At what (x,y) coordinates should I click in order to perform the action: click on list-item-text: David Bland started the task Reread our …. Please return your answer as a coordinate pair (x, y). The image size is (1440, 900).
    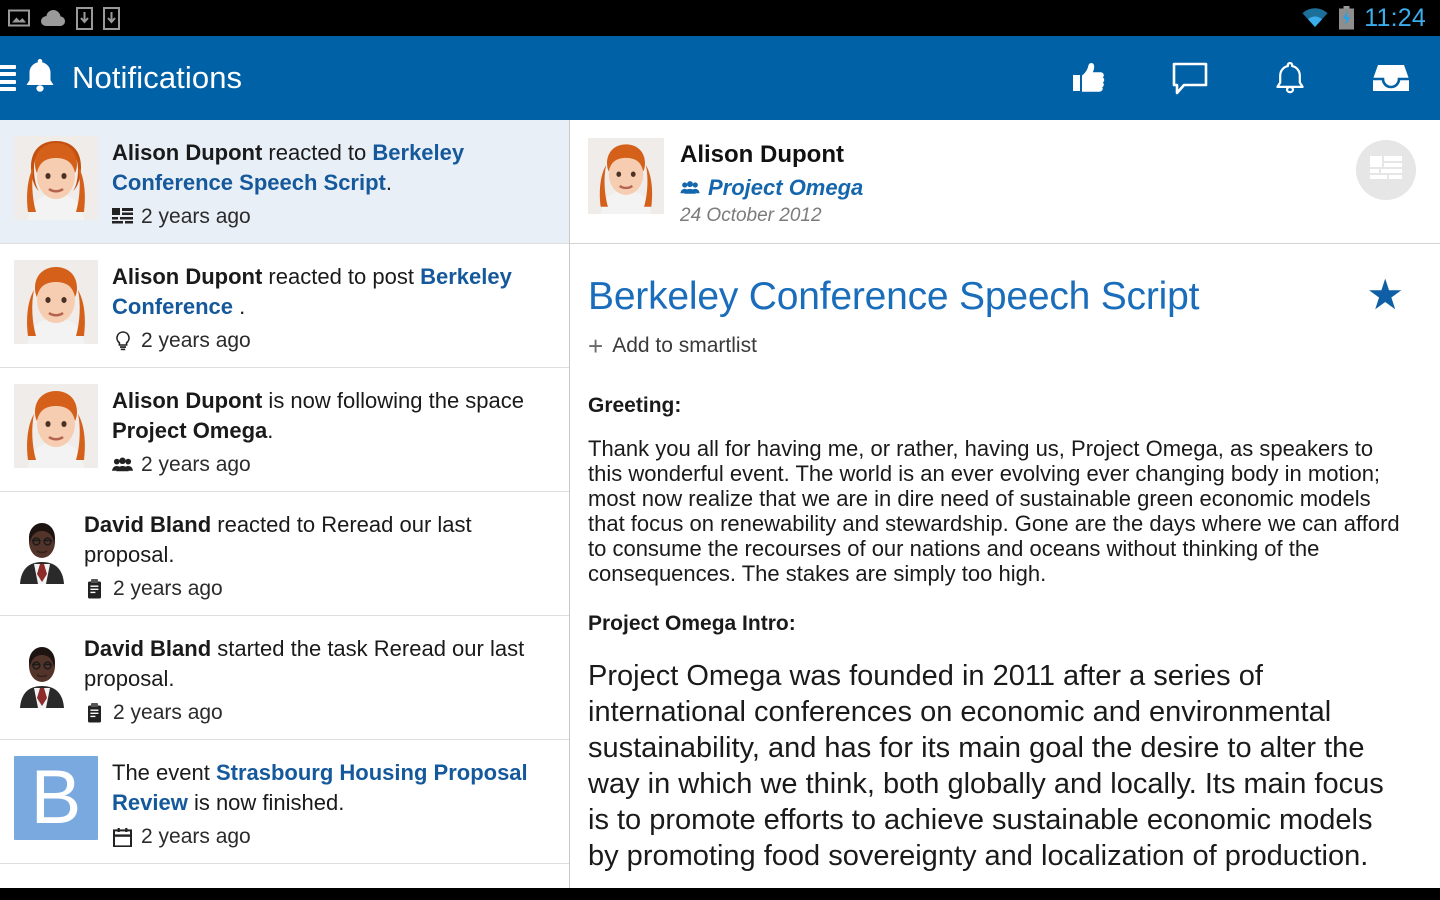
    Looking at the image, I should click on (304, 663).